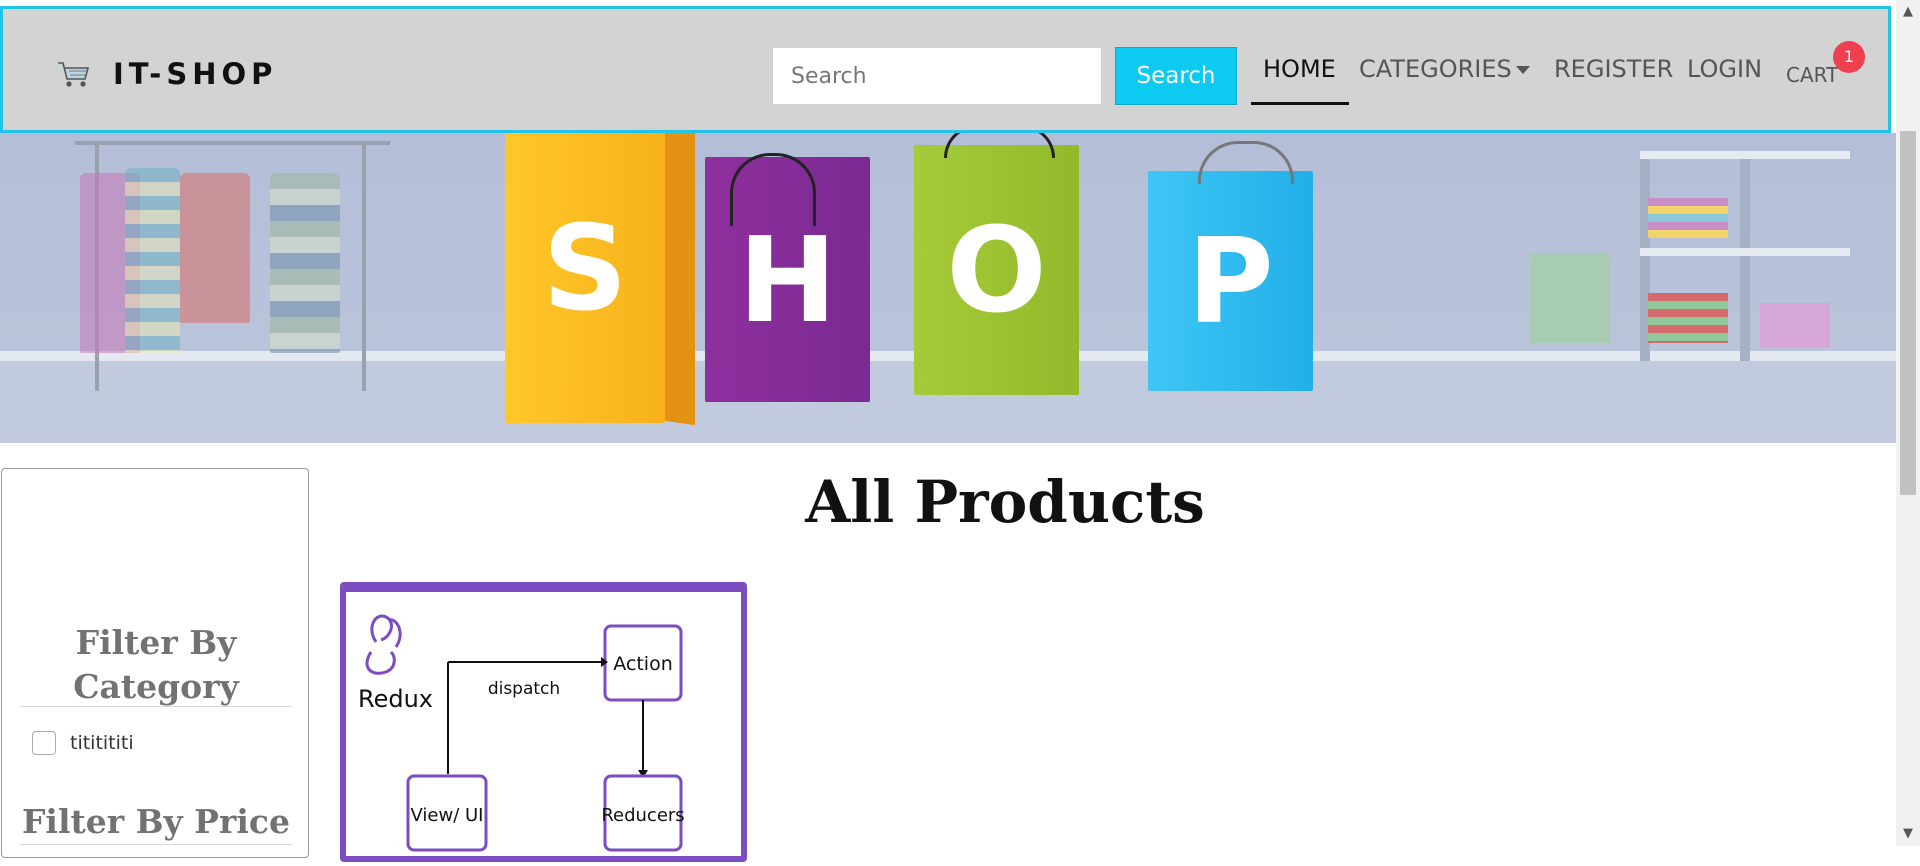  Describe the element at coordinates (232, 143) in the screenshot. I see `clothes-rack` at that location.